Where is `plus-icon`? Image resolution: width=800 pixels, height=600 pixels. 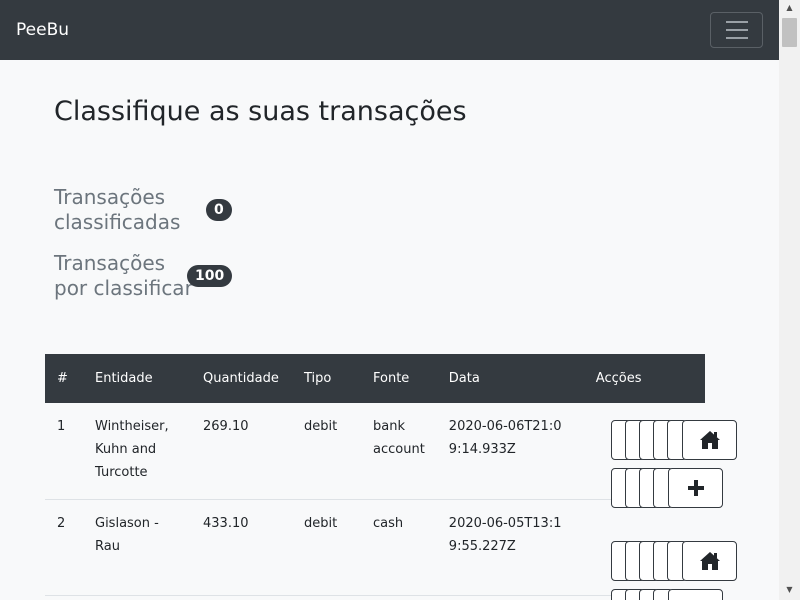
plus-icon is located at coordinates (695, 488).